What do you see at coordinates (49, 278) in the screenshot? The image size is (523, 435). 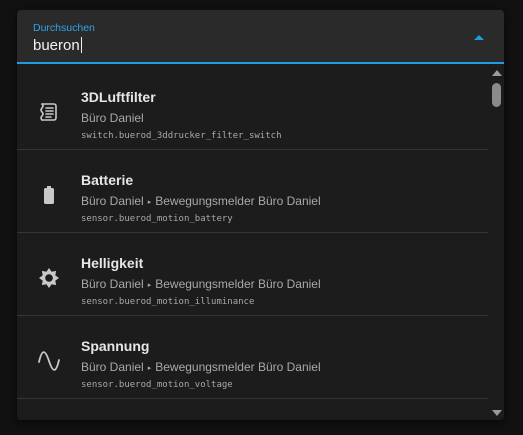 I see `brightness-icon` at bounding box center [49, 278].